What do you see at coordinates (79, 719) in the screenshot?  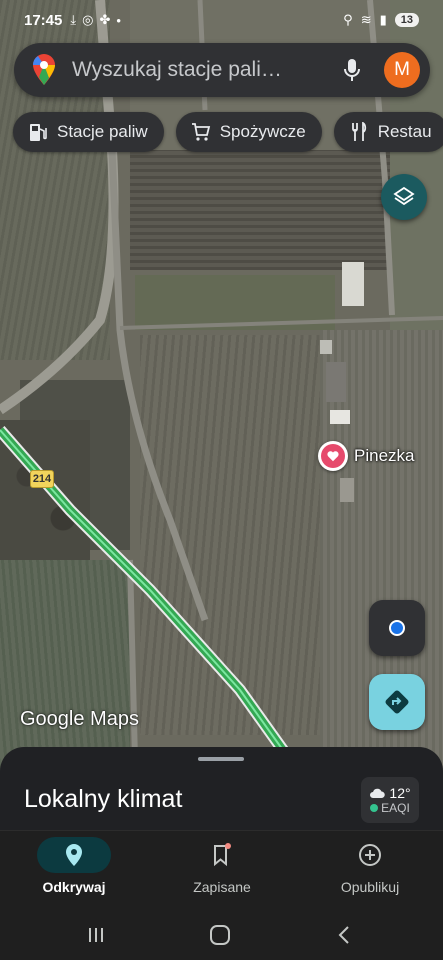 I see `google-maps-watermark: Google Maps` at bounding box center [79, 719].